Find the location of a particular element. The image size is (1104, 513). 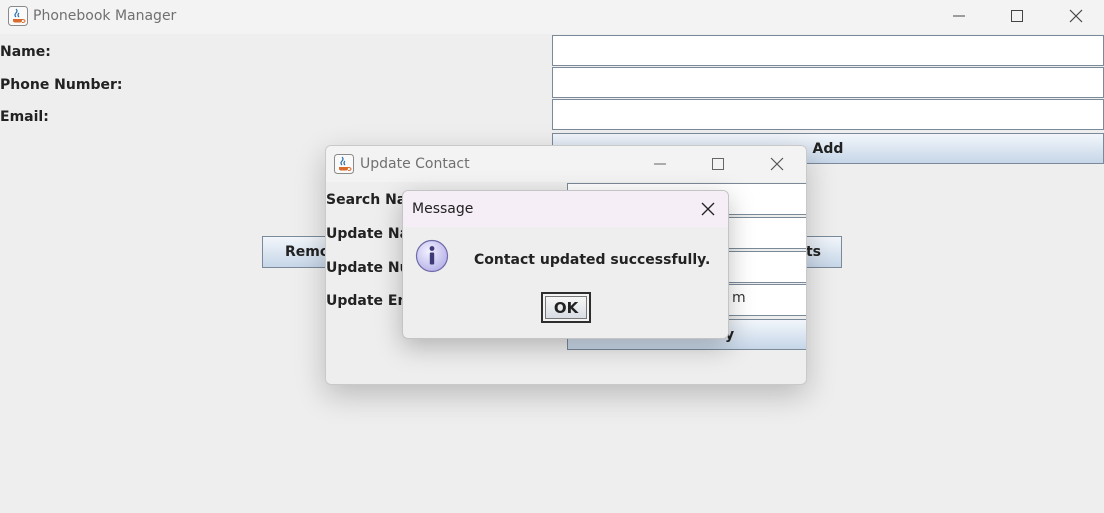

ok-button: OK is located at coordinates (566, 307).